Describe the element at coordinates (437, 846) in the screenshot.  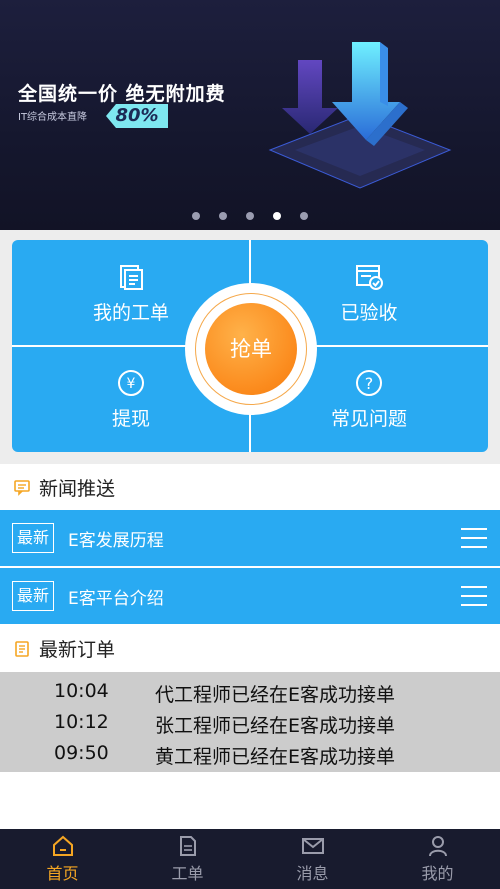
I see `user-icon` at that location.